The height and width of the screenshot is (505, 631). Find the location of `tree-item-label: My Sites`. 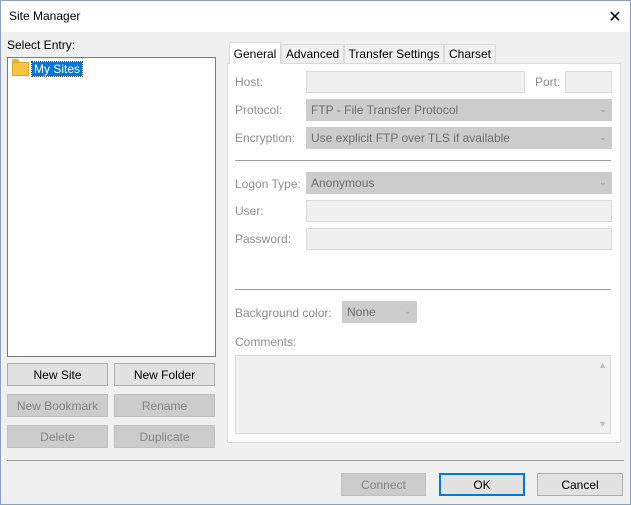

tree-item-label: My Sites is located at coordinates (57, 69).